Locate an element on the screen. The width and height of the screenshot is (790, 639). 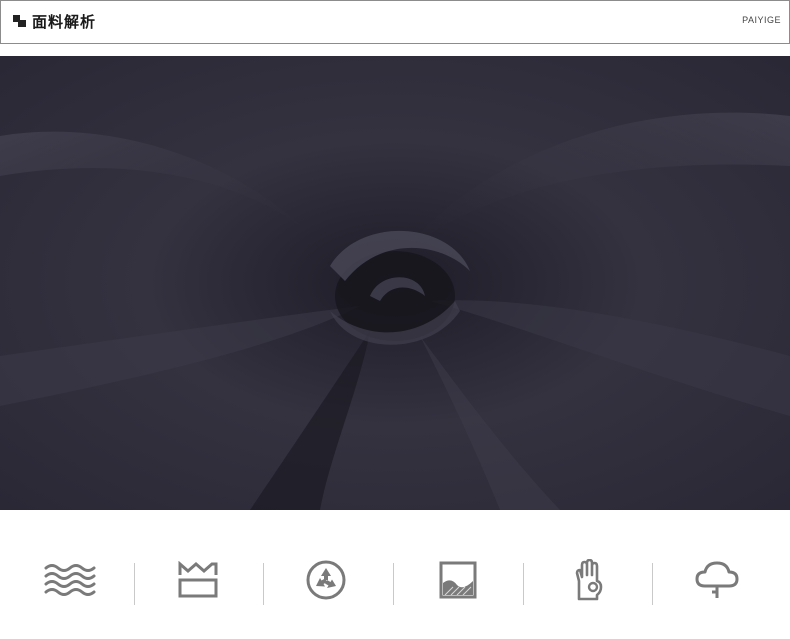
feature-water-waves is located at coordinates (70, 580).